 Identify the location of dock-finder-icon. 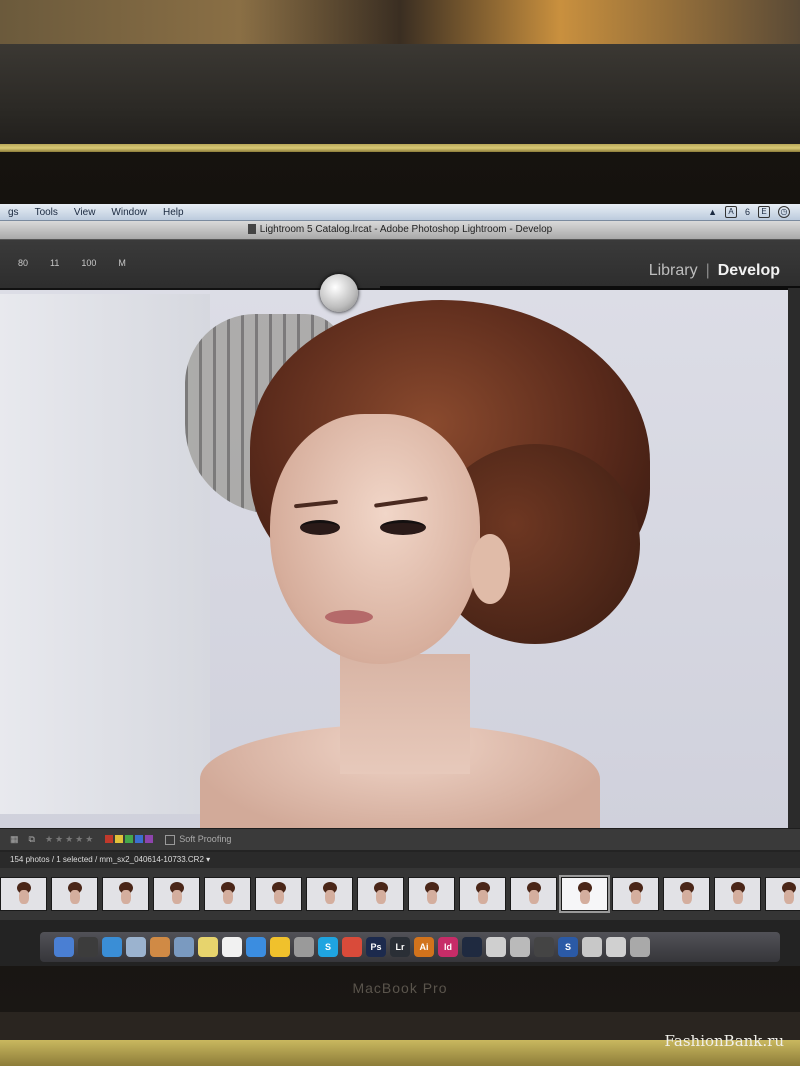
(64, 947).